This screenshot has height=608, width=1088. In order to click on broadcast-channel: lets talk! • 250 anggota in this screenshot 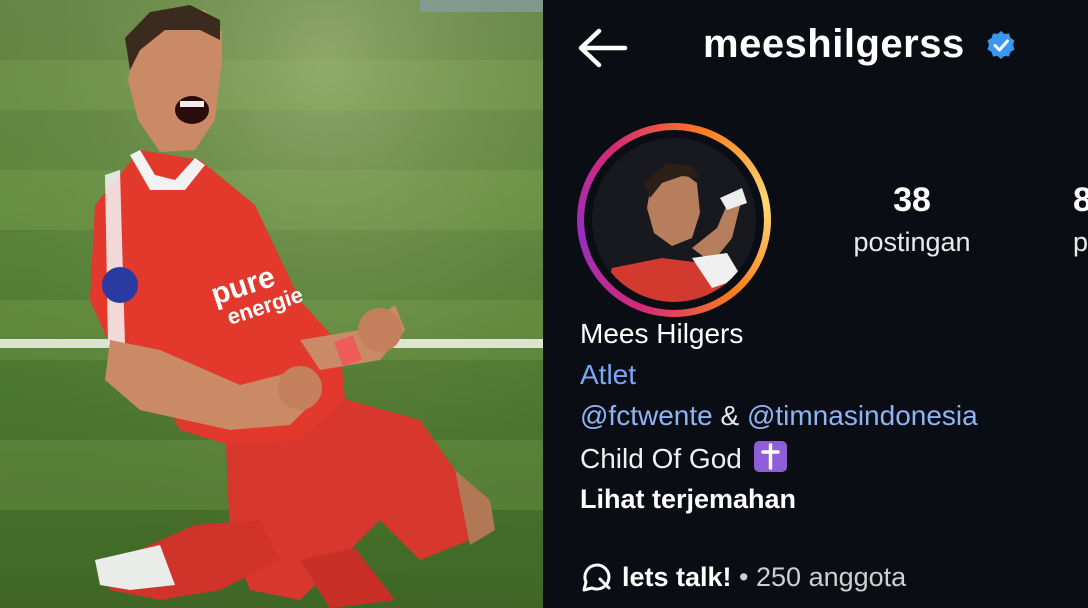, I will do `click(743, 577)`.